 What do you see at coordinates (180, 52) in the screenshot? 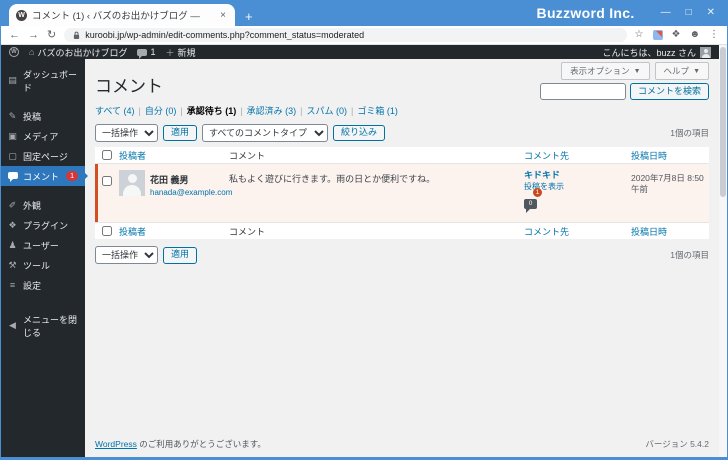
I see `admin-bar-new-link: ＋ 新規` at bounding box center [180, 52].